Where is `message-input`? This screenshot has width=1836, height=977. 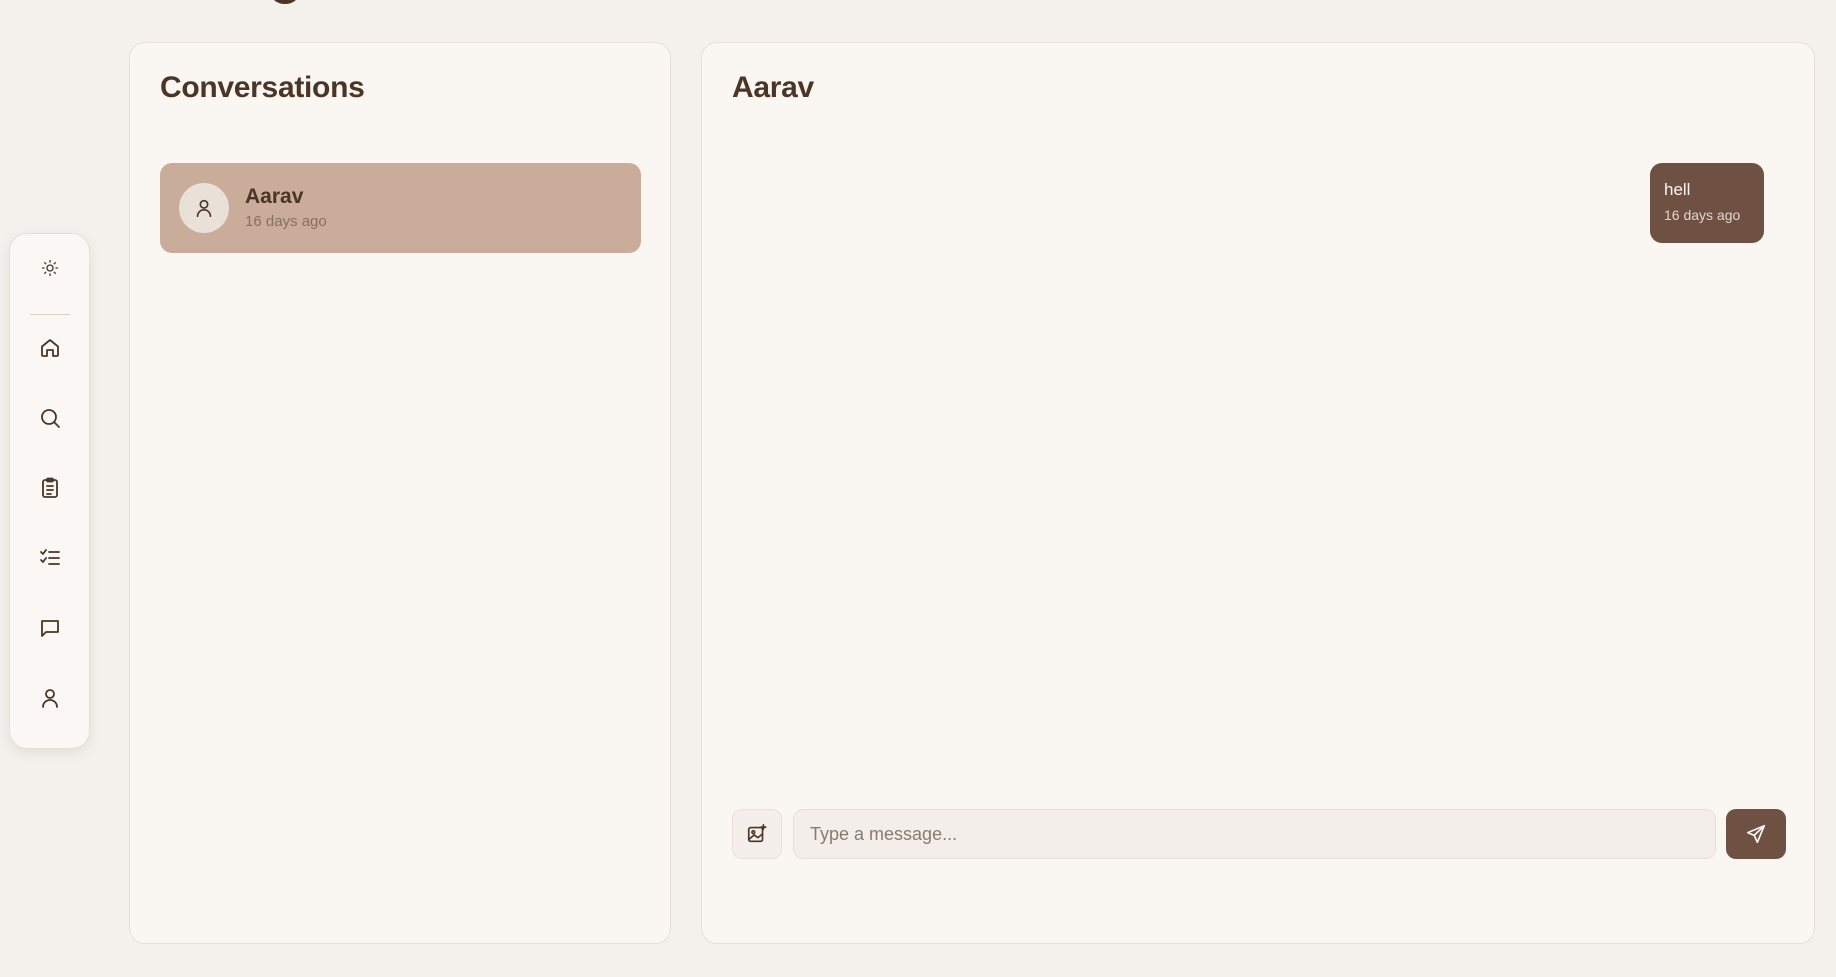 message-input is located at coordinates (1254, 834).